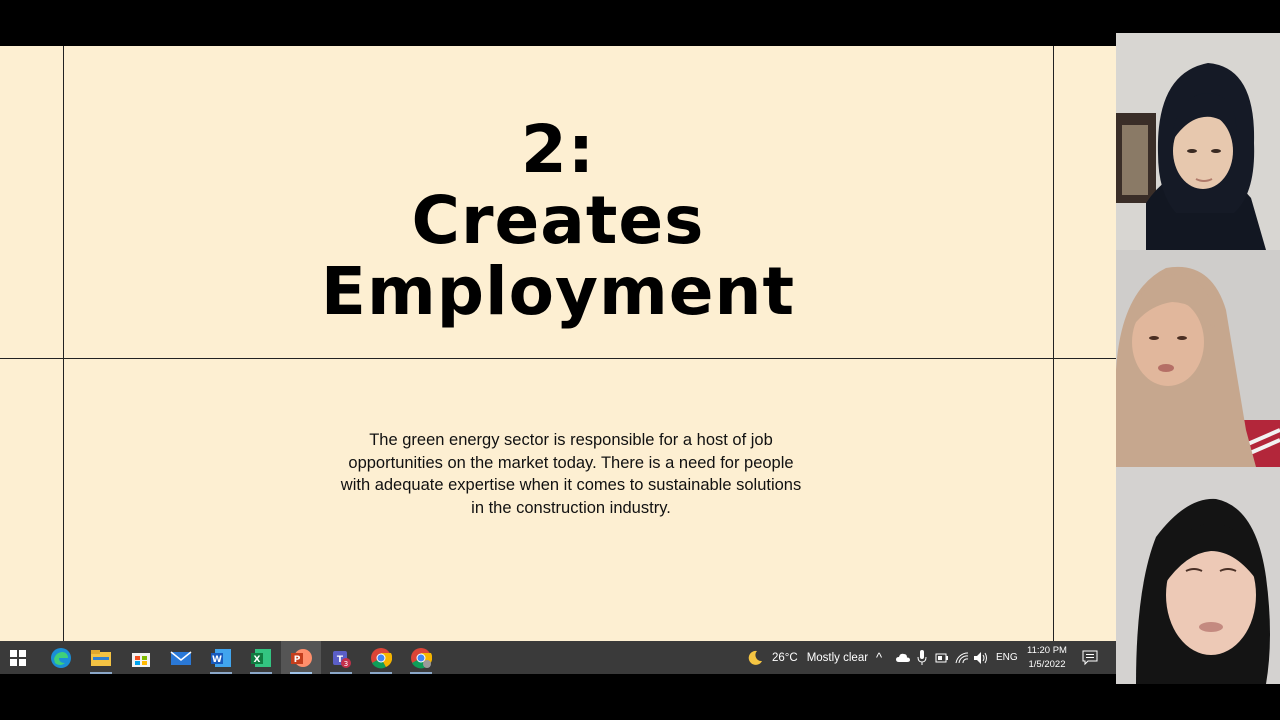 Image resolution: width=1280 pixels, height=720 pixels. Describe the element at coordinates (217, 660) in the screenshot. I see `svg-text: W` at that location.